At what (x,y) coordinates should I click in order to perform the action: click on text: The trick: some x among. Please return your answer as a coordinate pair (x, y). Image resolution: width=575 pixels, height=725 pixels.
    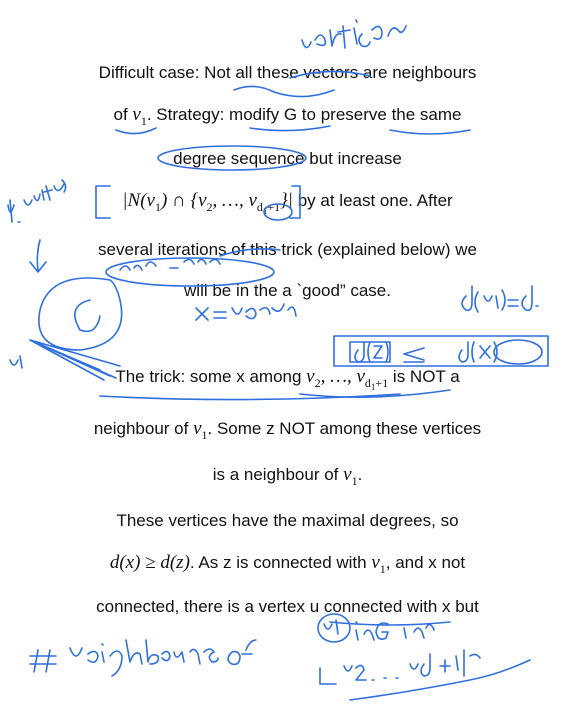
    Looking at the image, I should click on (211, 376).